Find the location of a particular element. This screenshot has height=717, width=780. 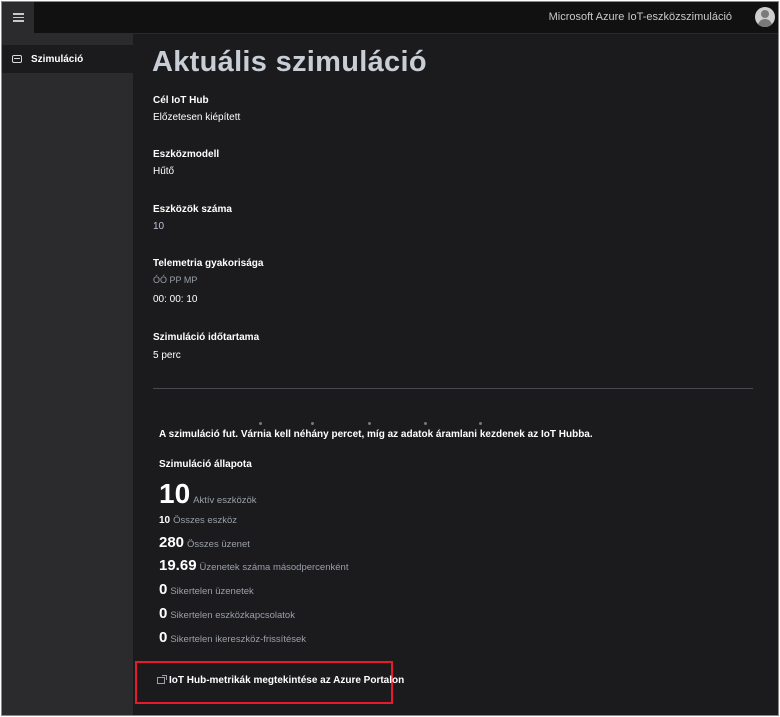

stat-failed-device-connections: 0 Sikertelen eszközkapcsolatok is located at coordinates (227, 613).